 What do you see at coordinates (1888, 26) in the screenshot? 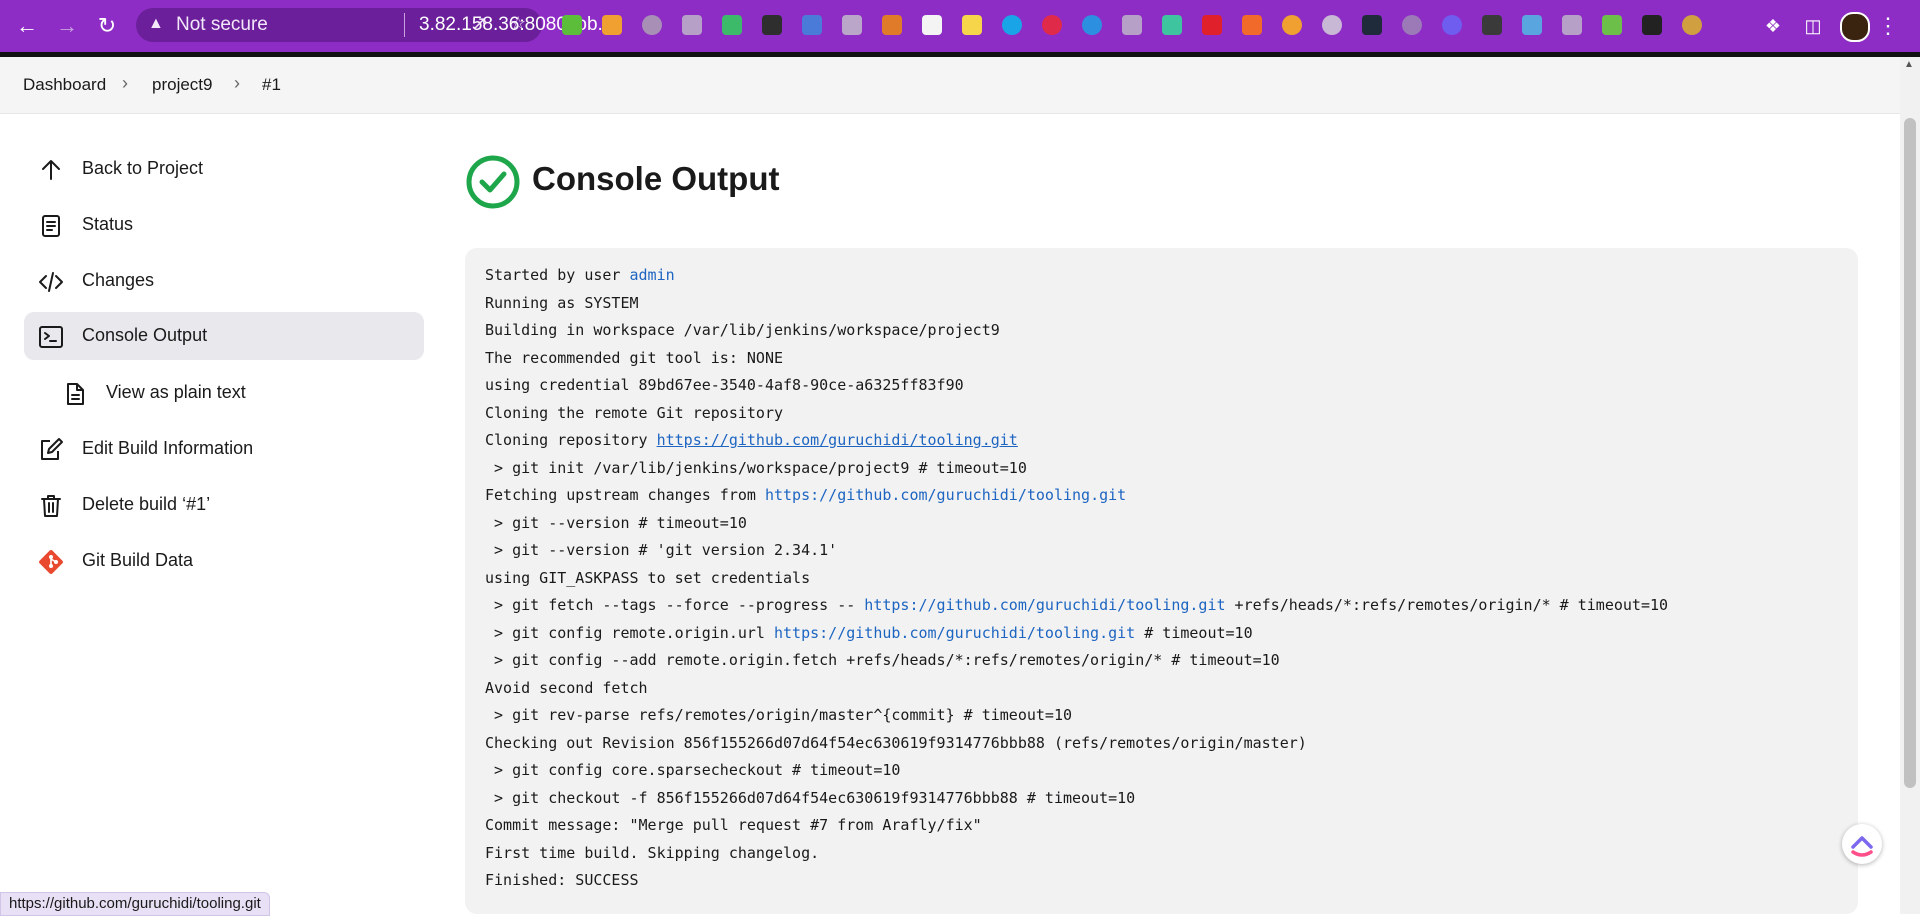
I see `more-menu-icon: ⋮` at bounding box center [1888, 26].